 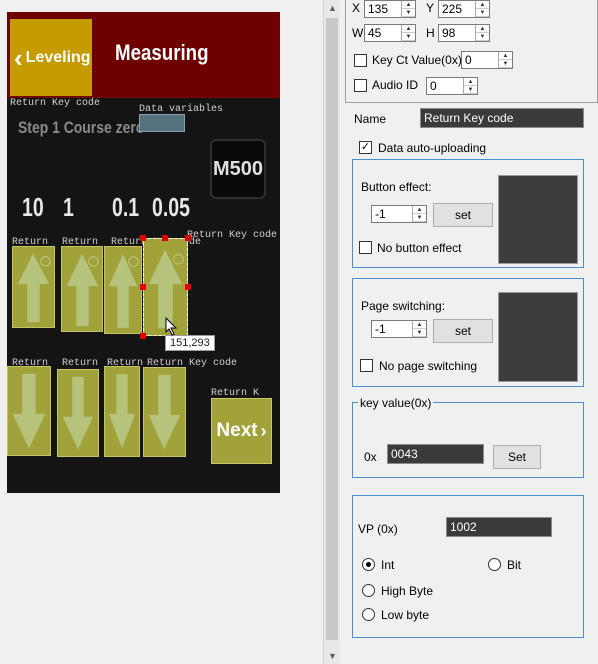 I want to click on step-value-10: 10, so click(x=33, y=207).